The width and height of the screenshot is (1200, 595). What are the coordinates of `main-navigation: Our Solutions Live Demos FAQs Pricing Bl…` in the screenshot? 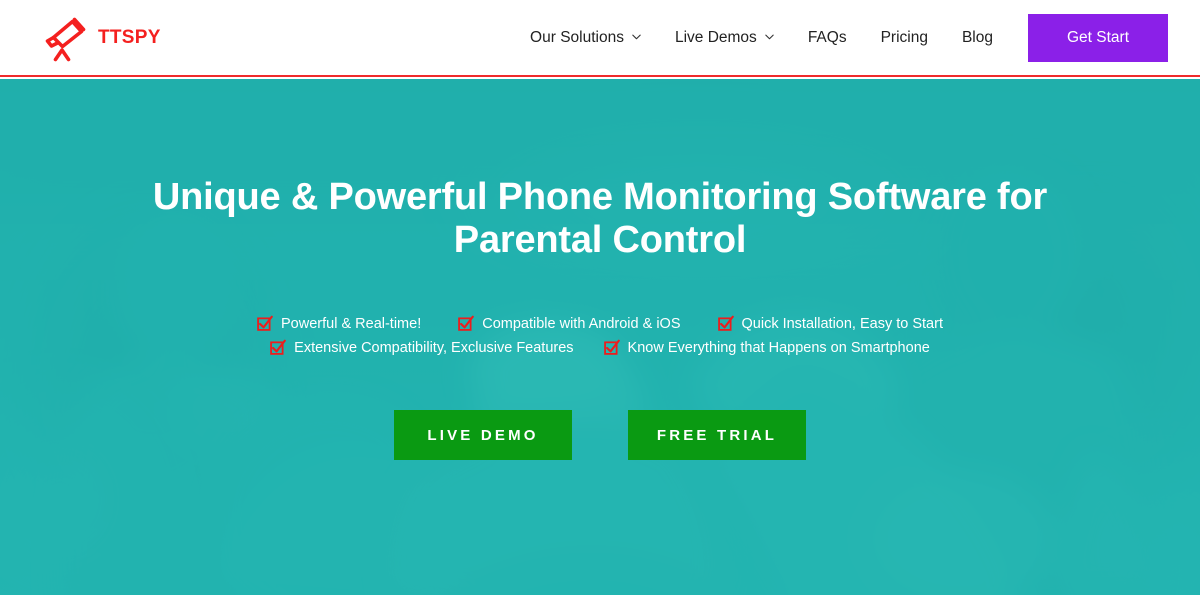 It's located at (856, 37).